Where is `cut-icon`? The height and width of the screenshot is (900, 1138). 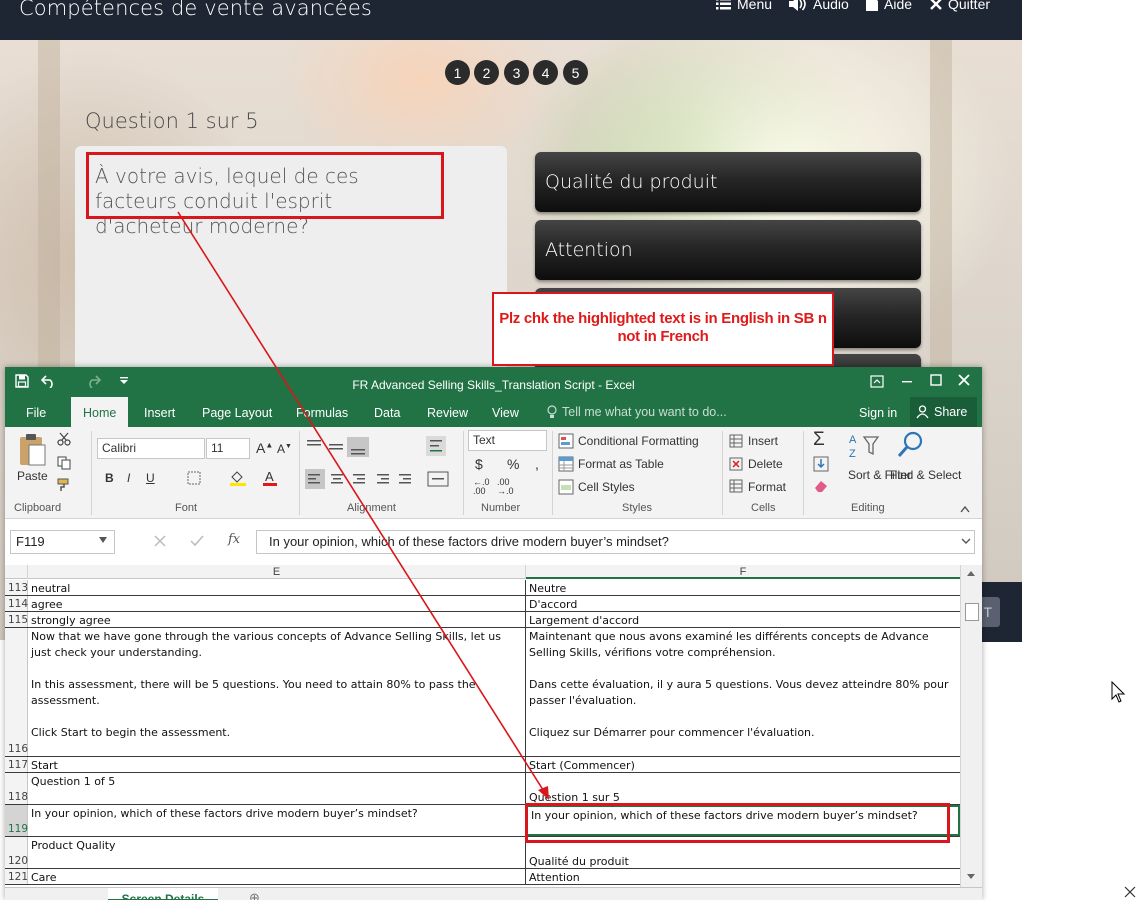 cut-icon is located at coordinates (64, 439).